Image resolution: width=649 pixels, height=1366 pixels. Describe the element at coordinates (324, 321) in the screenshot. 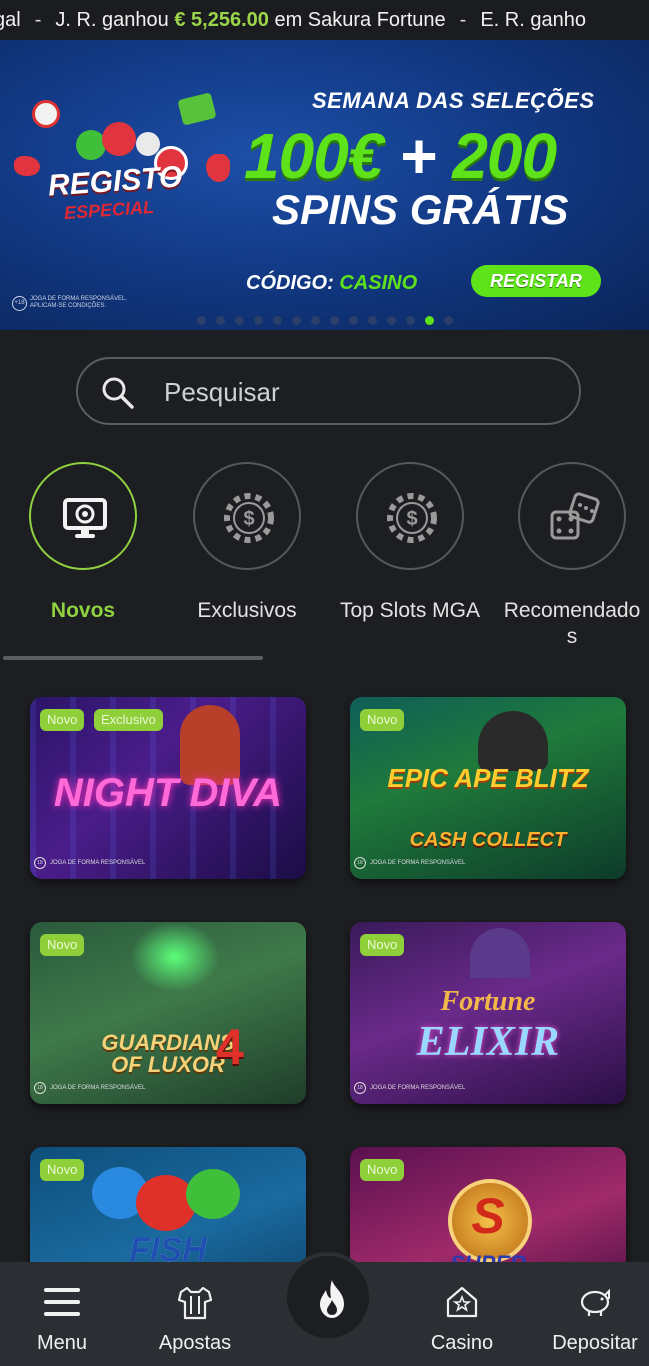

I see `carousel-dots` at that location.